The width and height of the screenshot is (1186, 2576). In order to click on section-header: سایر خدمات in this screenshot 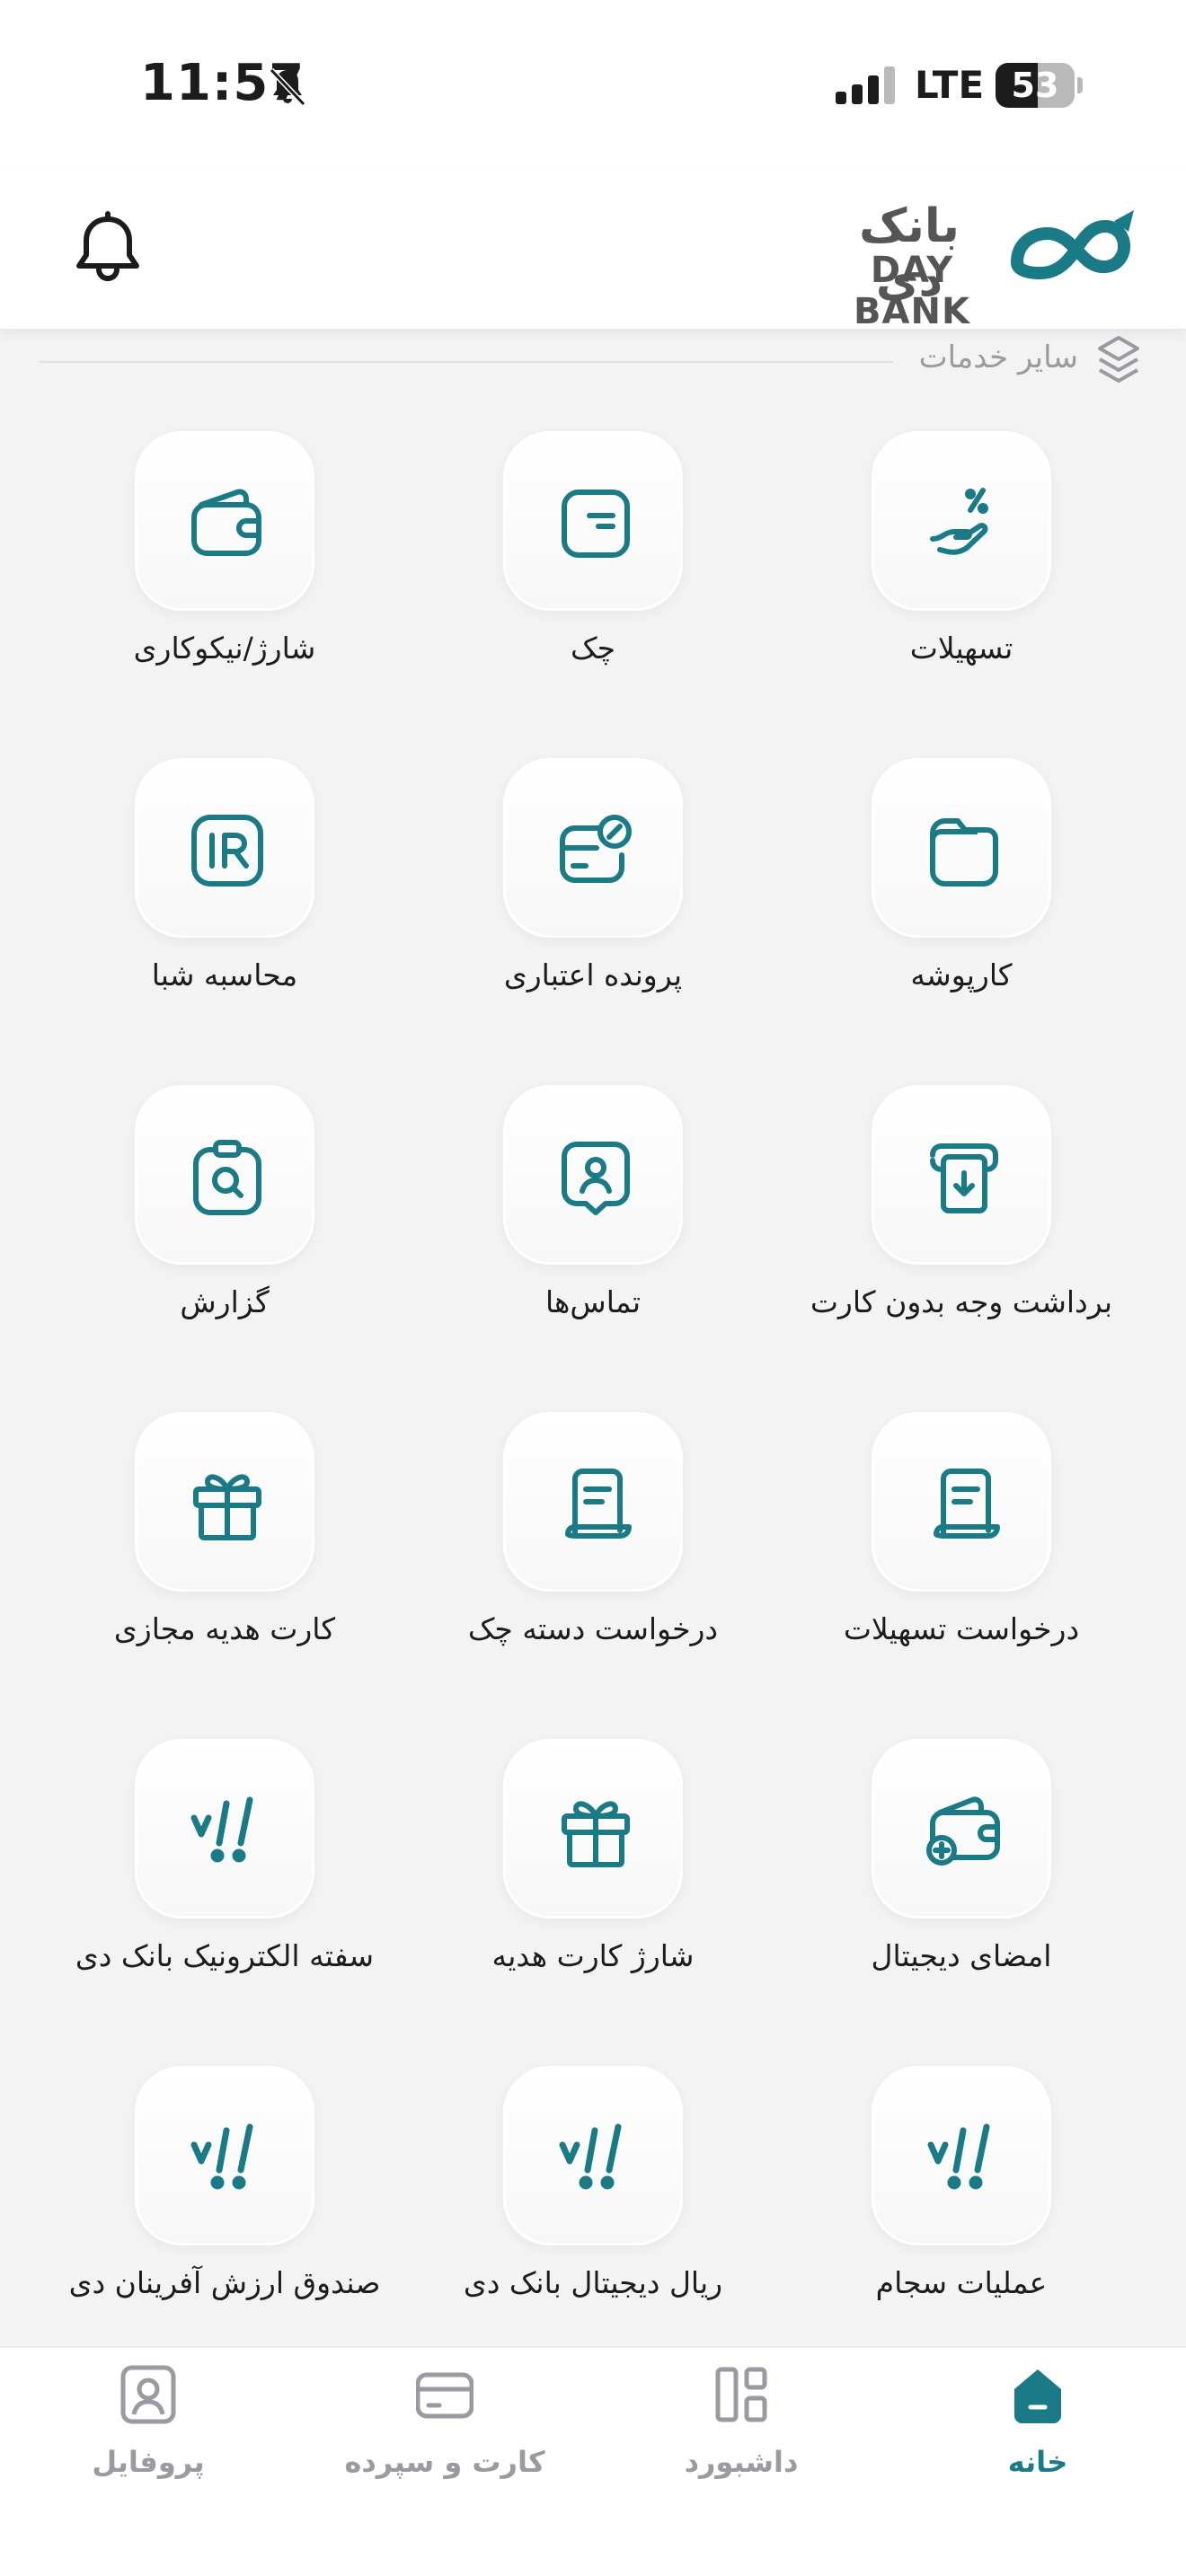, I will do `click(593, 363)`.